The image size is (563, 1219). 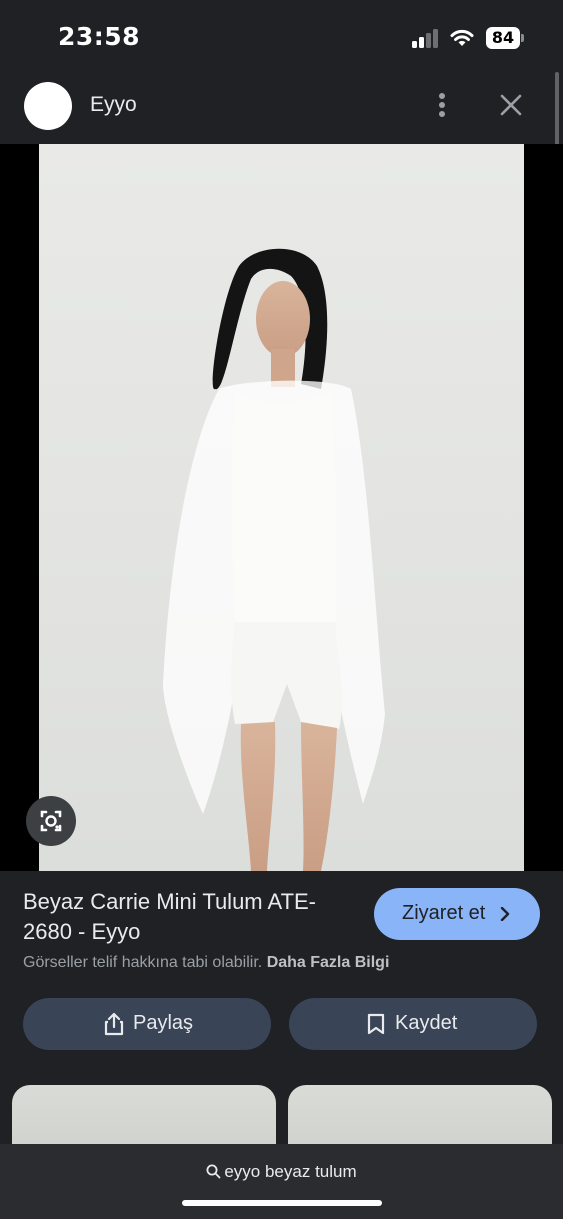 I want to click on share-button: Paylaş, so click(x=147, y=1024).